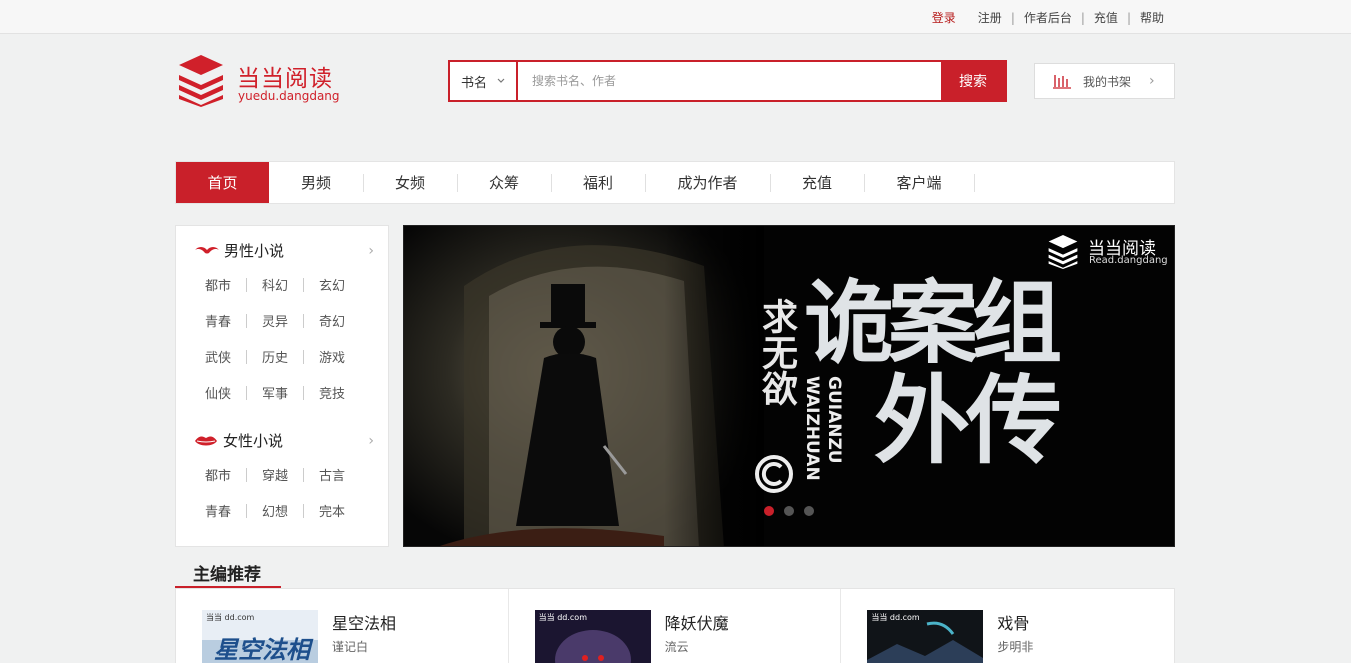 The image size is (1351, 663). I want to click on banner-slide-dots, so click(789, 511).